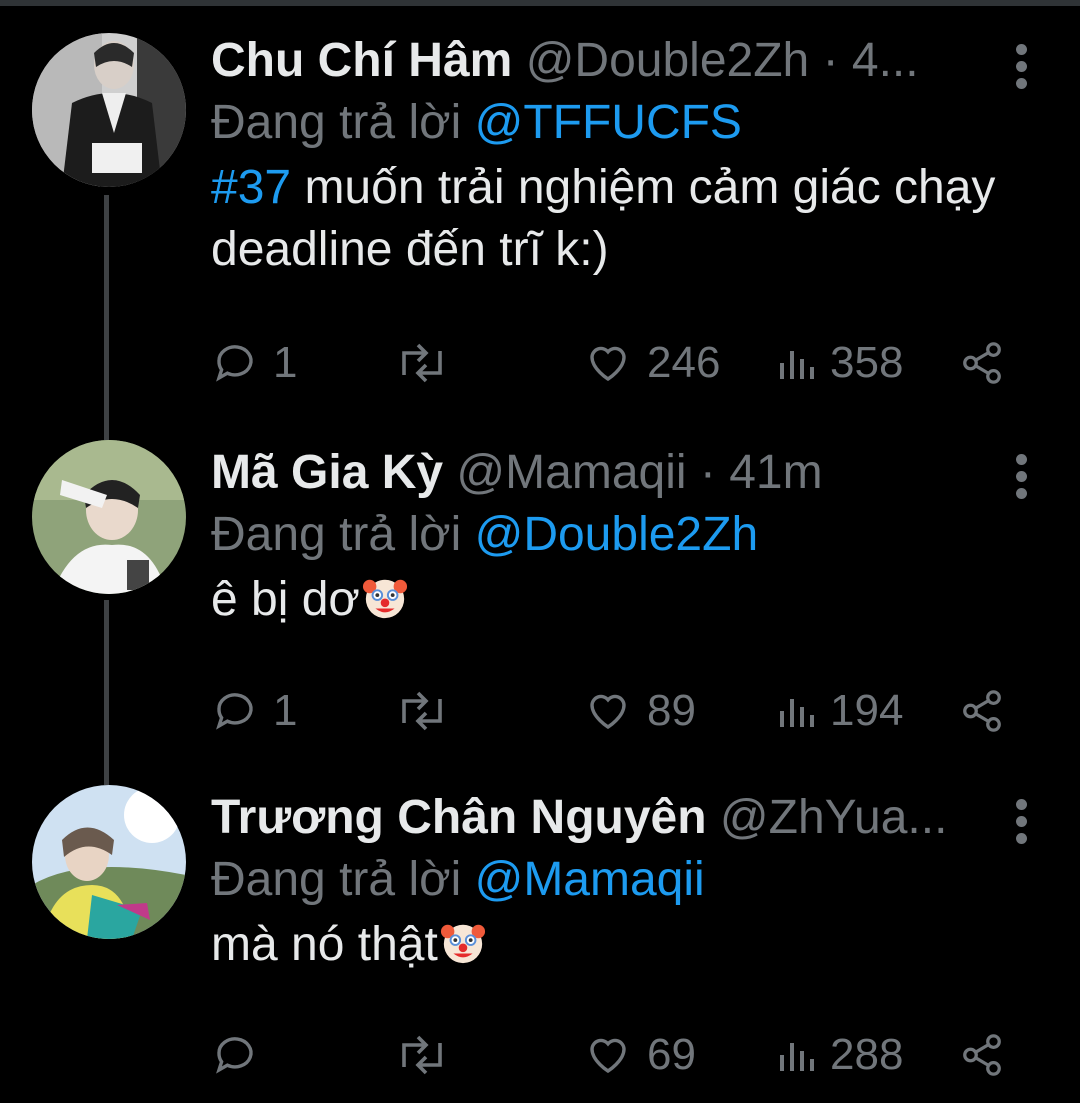 Image resolution: width=1080 pixels, height=1103 pixels. I want to click on action-bar: 1 89 194, so click(611, 711).